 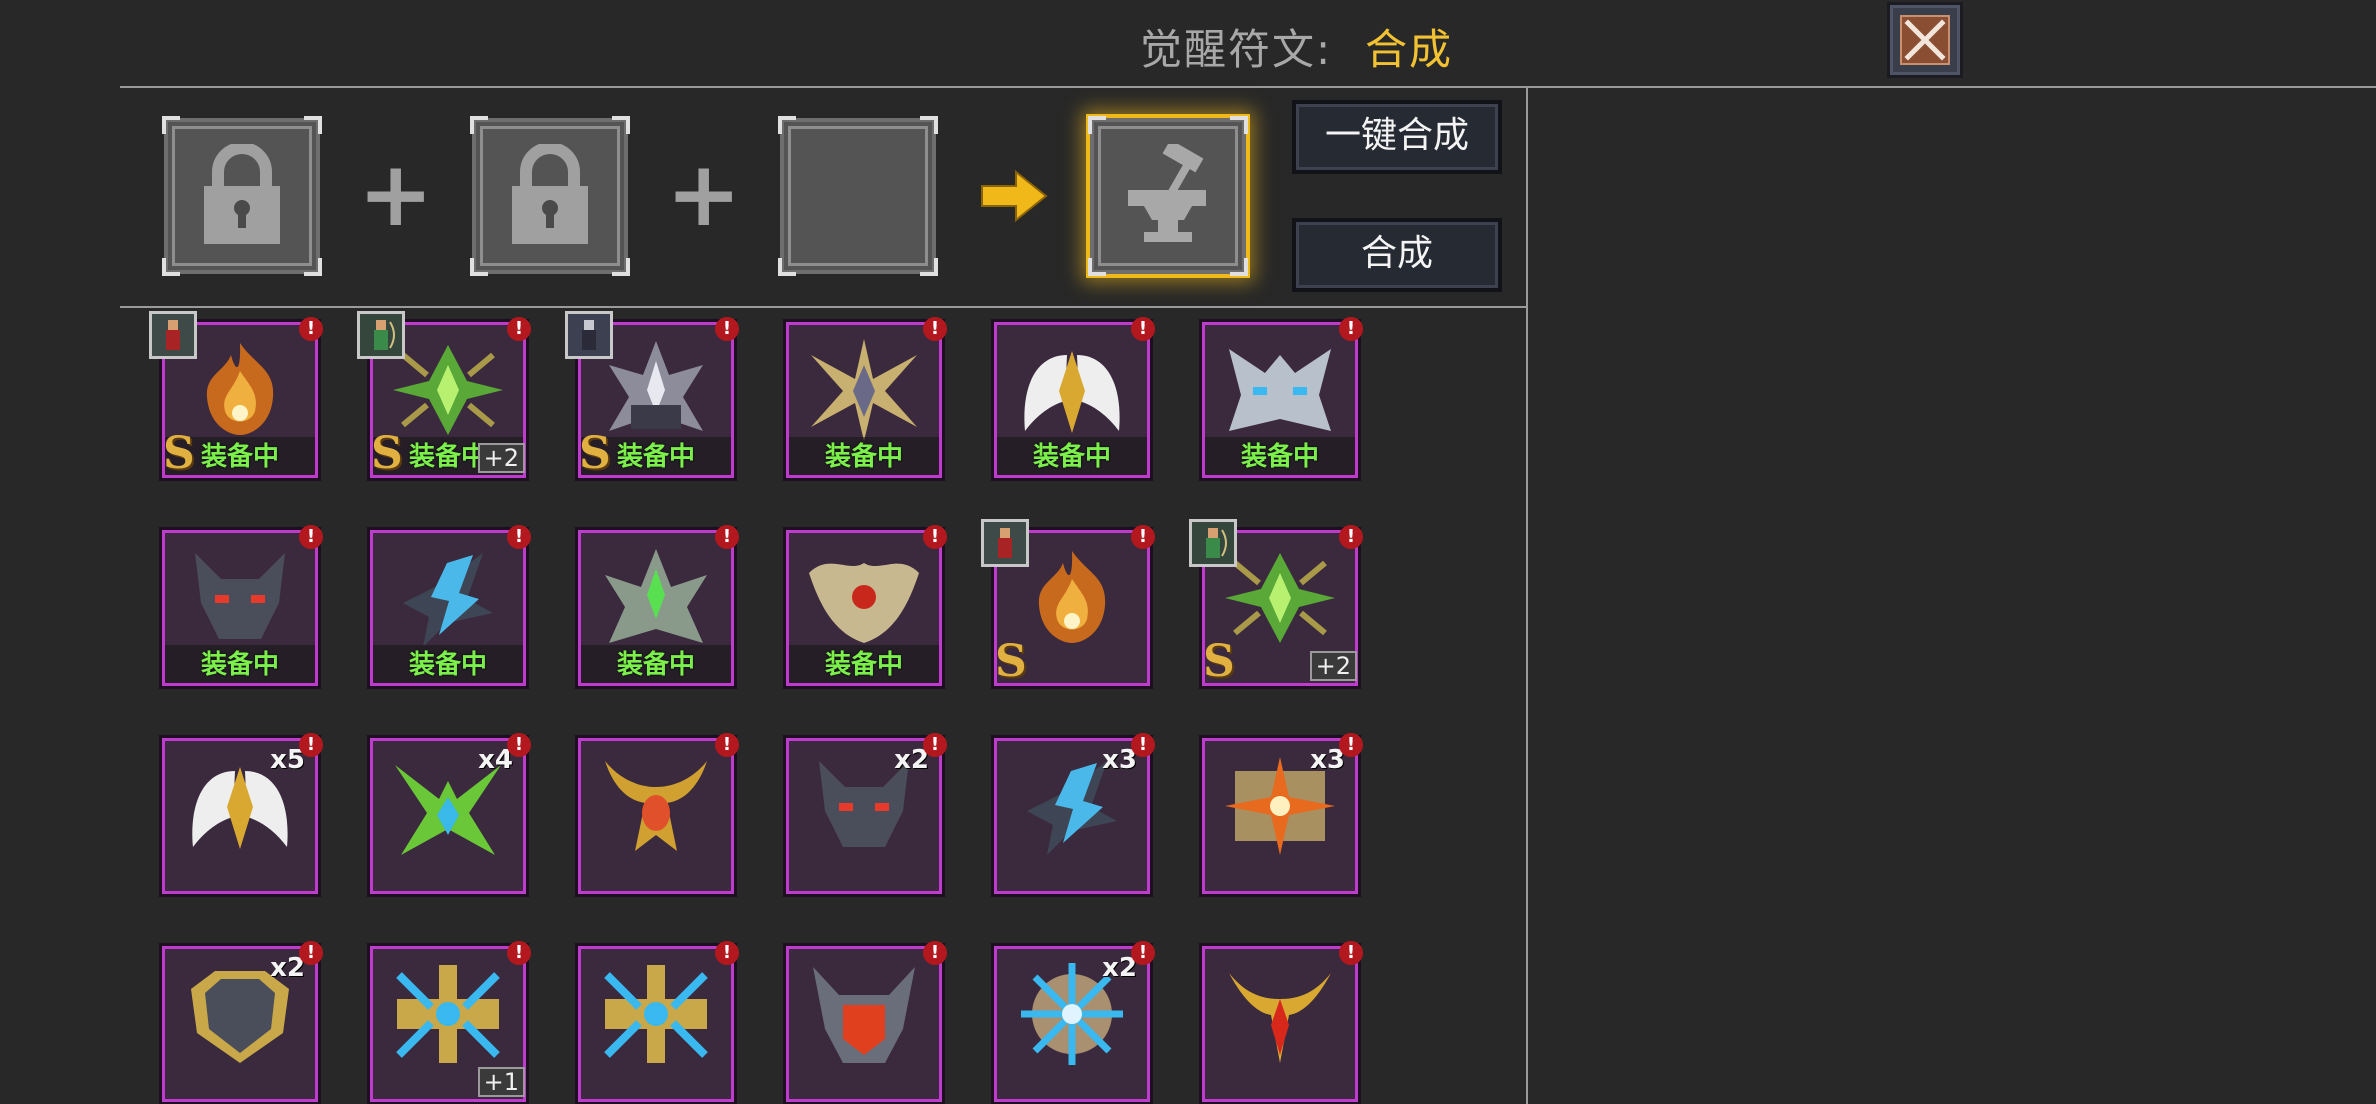 What do you see at coordinates (1280, 1018) in the screenshot?
I see `gold-crest-rune-icon` at bounding box center [1280, 1018].